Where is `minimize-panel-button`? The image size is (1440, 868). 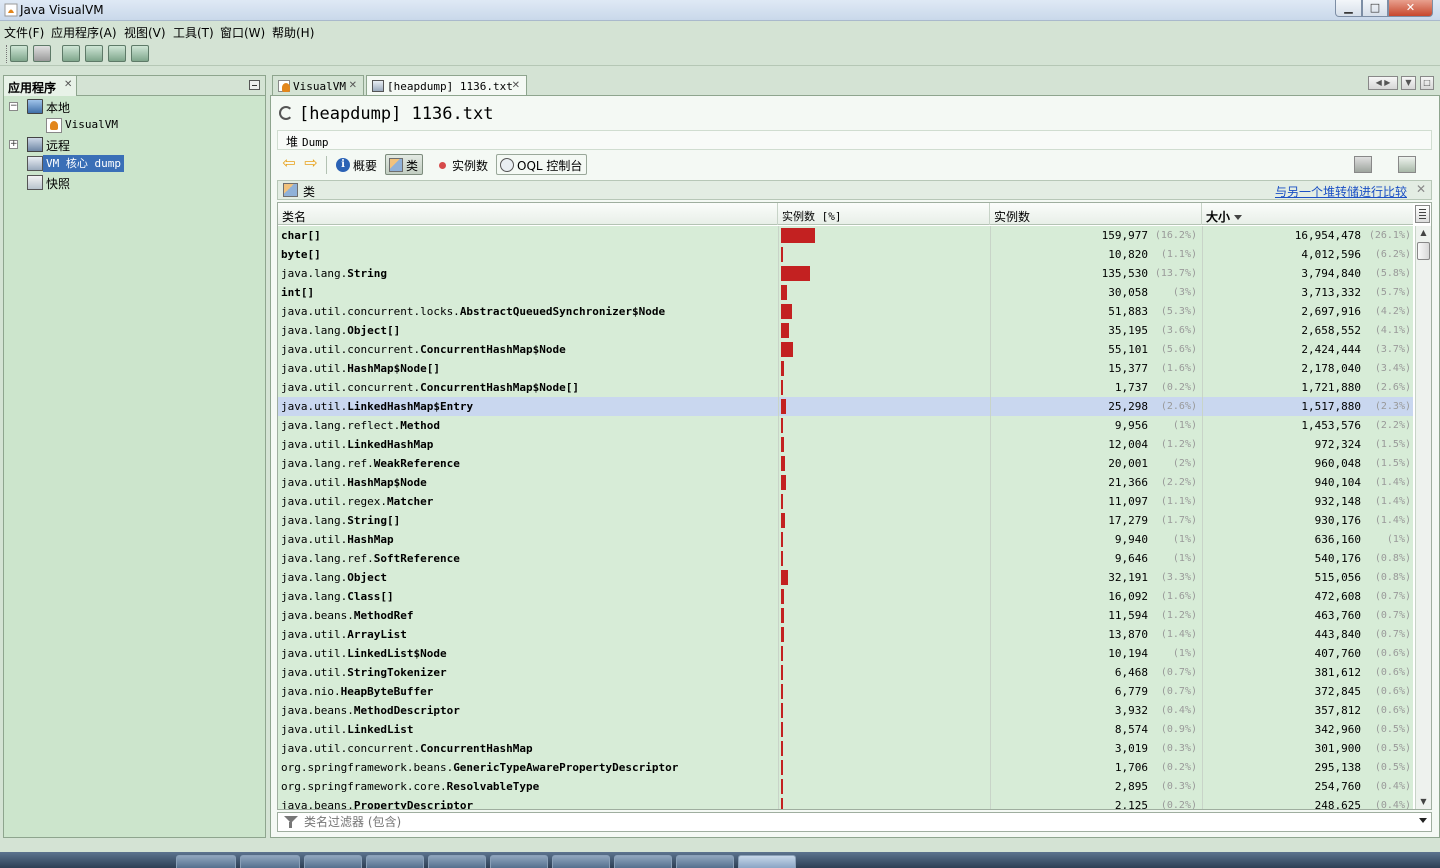 minimize-panel-button is located at coordinates (254, 85).